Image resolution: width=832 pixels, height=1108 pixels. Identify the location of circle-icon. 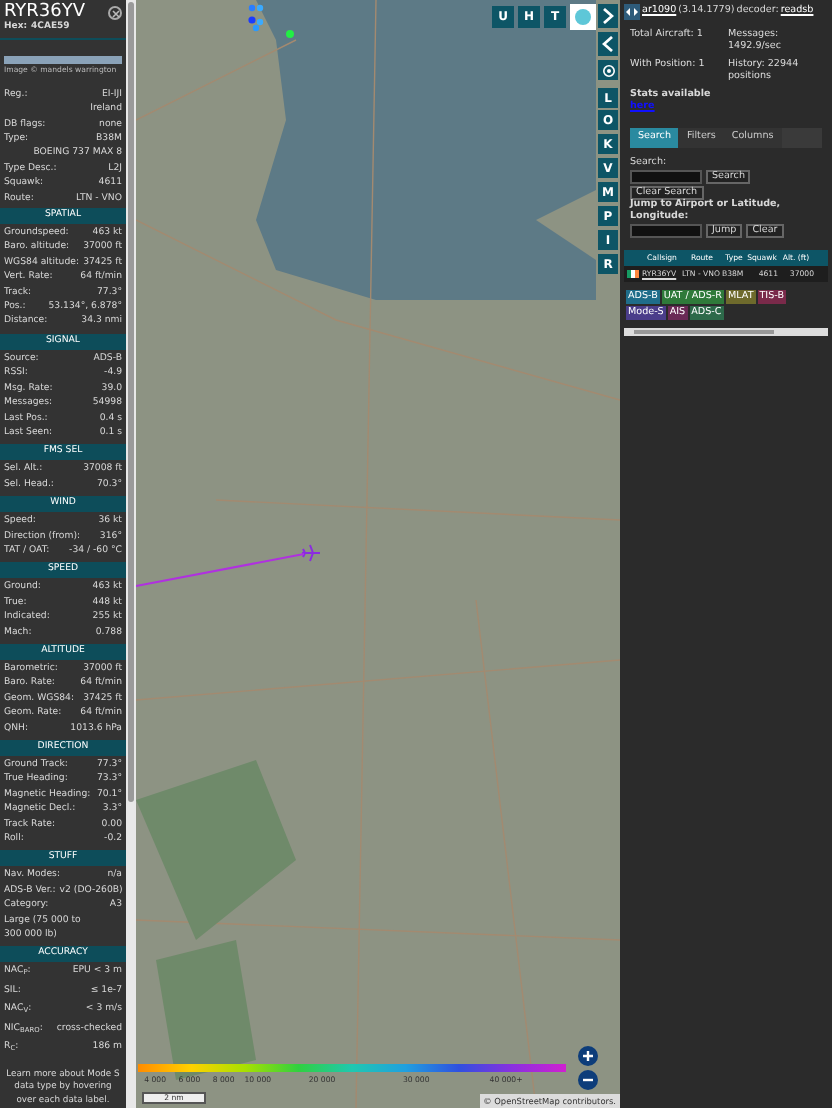
(583, 17).